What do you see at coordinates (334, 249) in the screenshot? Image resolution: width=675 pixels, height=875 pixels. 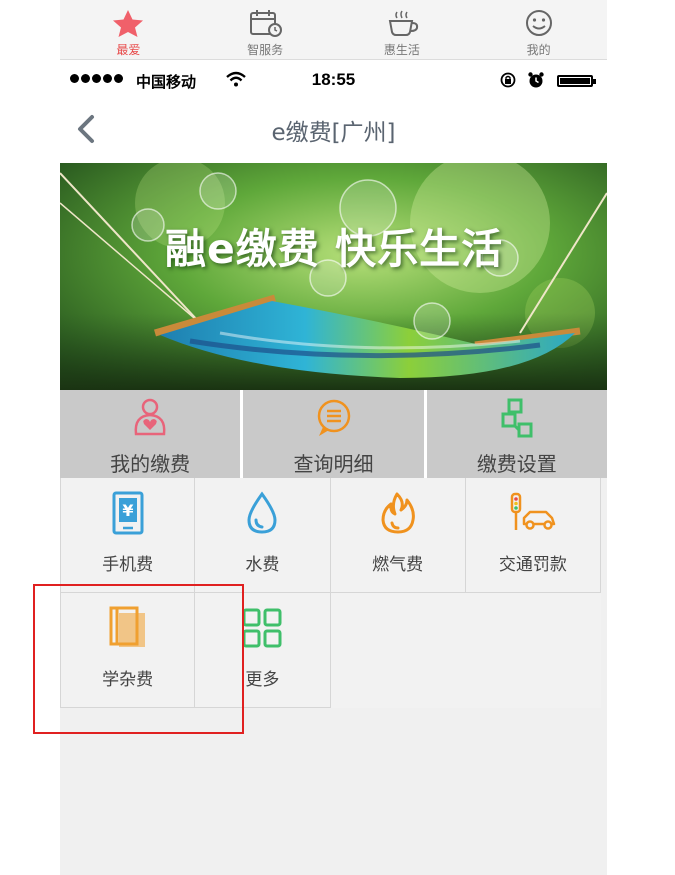 I see `banner-slogan: 融e缴费 快乐生活` at bounding box center [334, 249].